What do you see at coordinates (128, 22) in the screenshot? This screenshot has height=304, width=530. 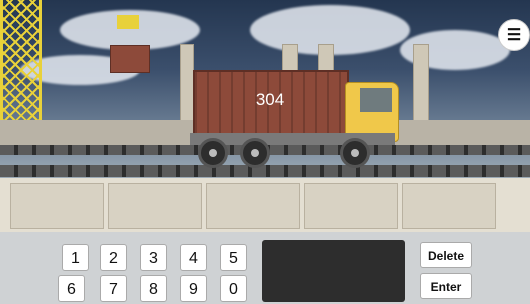 I see `crane-spreader` at bounding box center [128, 22].